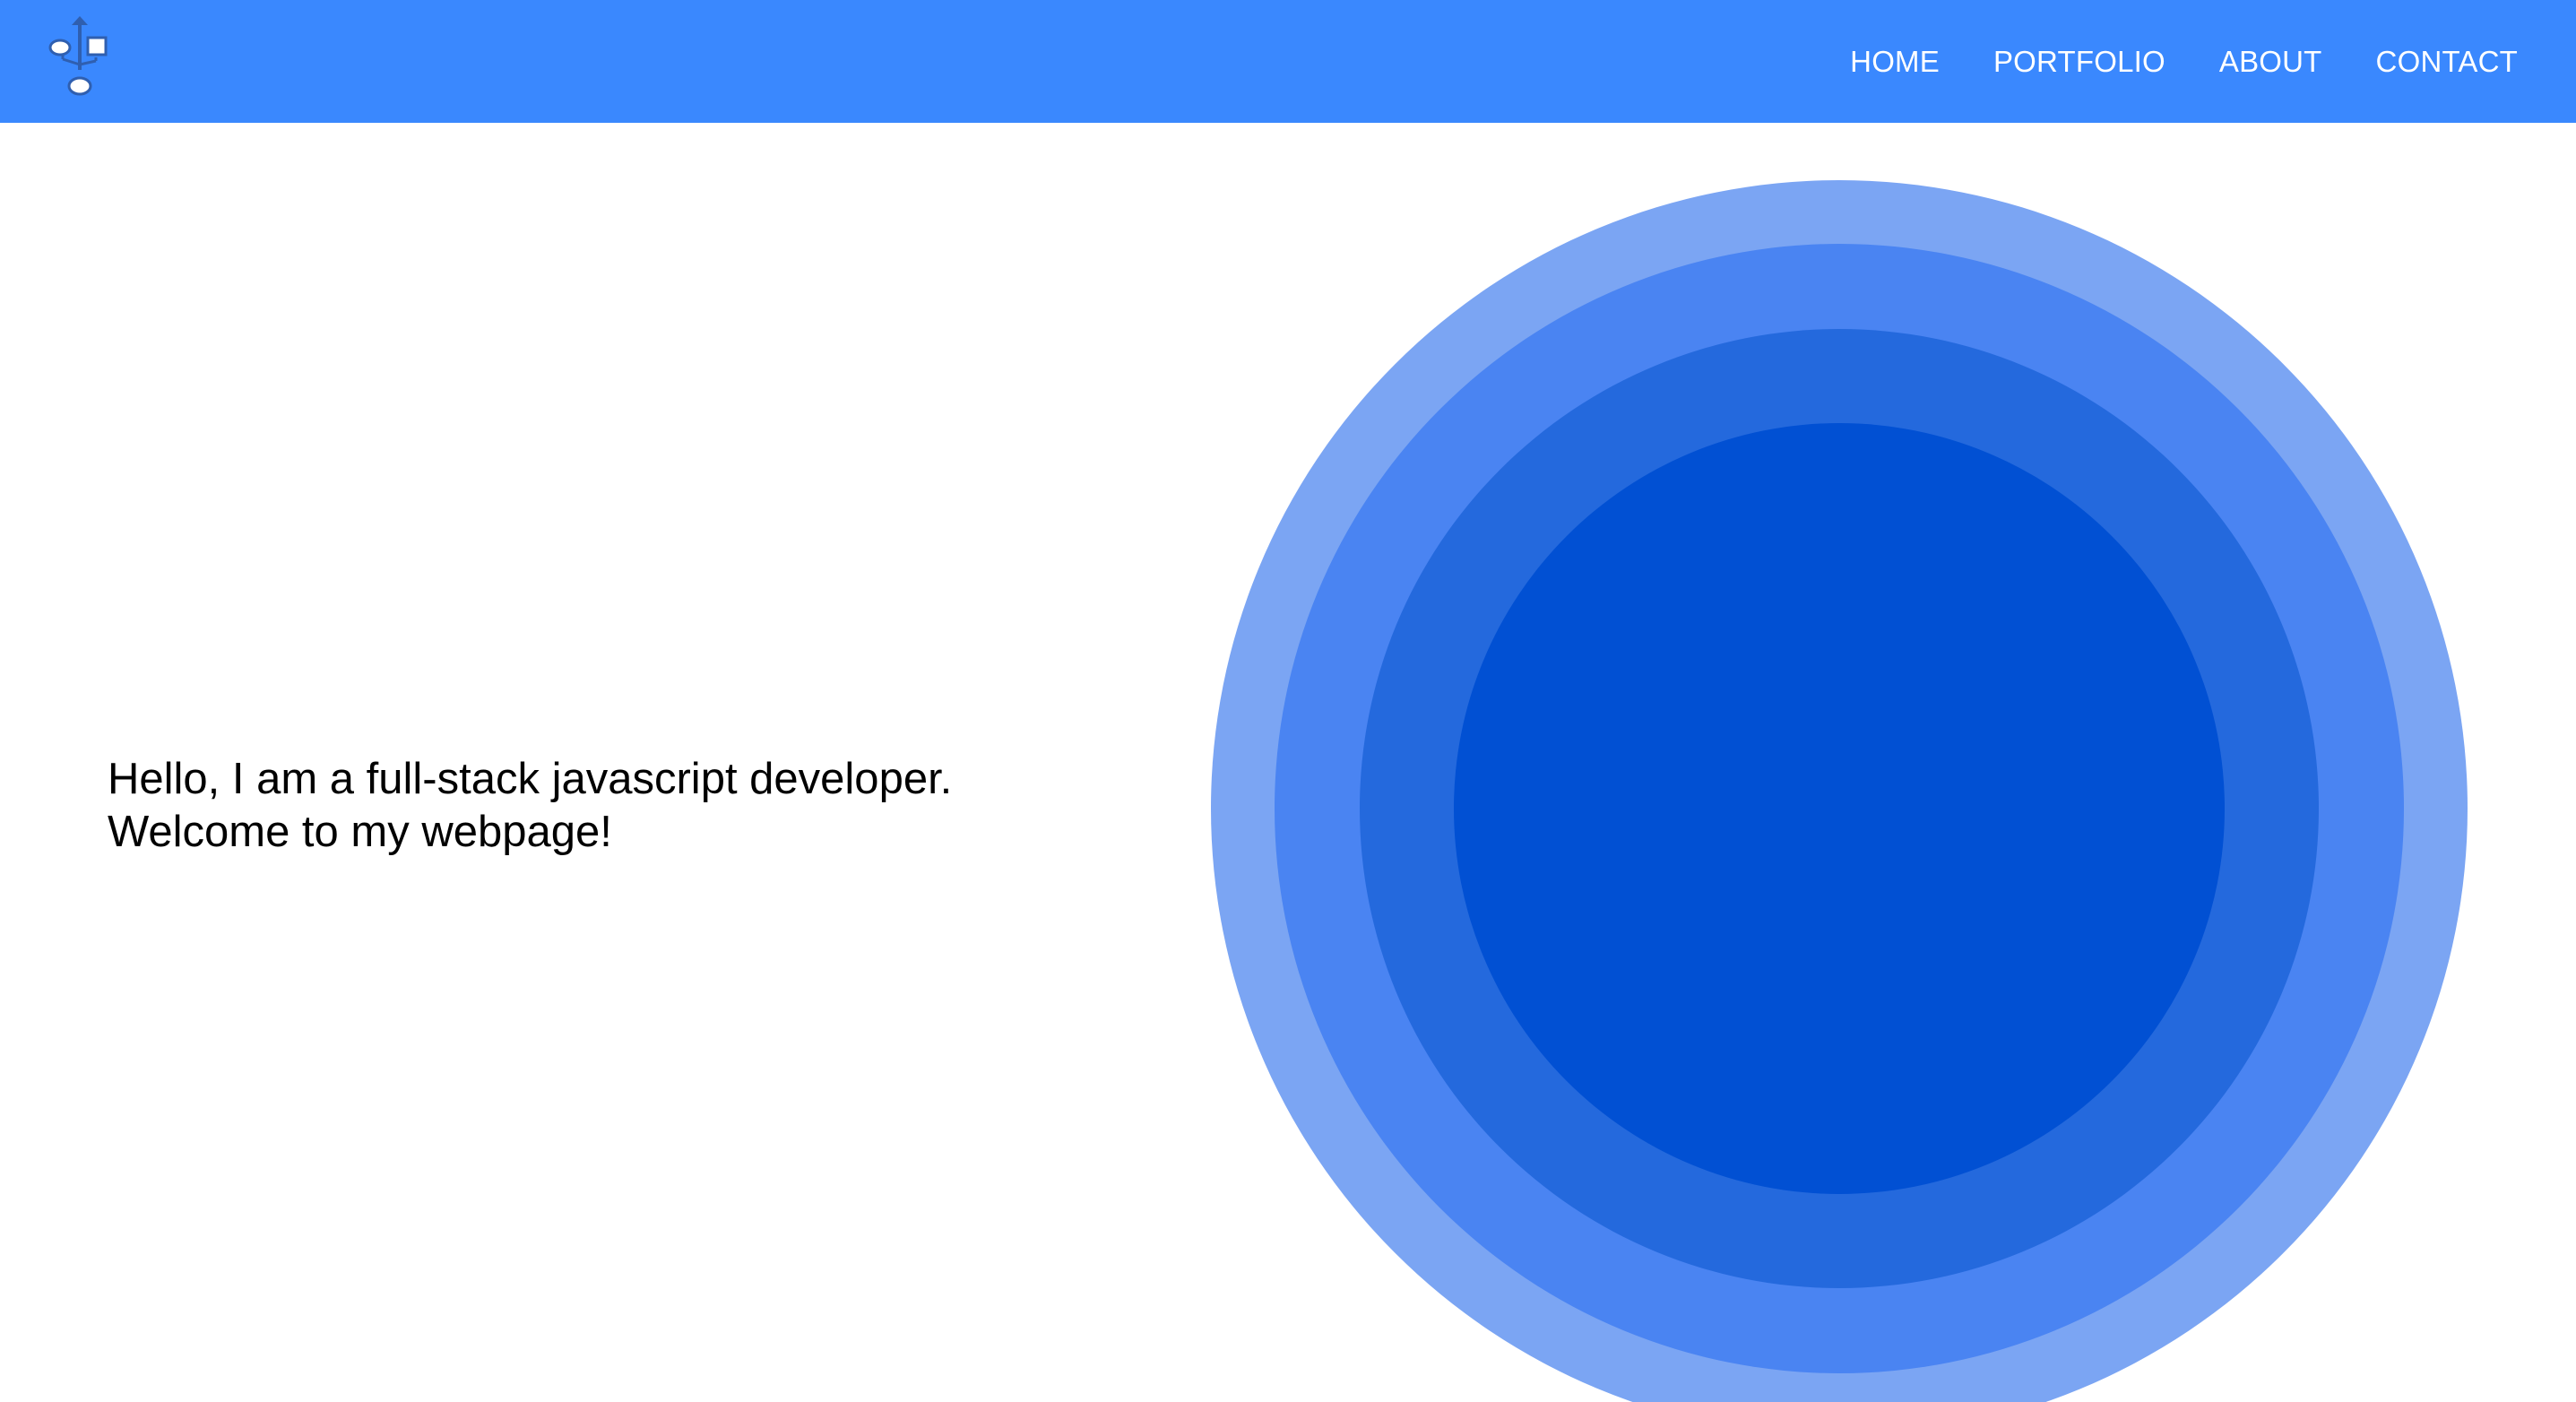  Describe the element at coordinates (1895, 62) in the screenshot. I see `nav-home: HOME` at that location.